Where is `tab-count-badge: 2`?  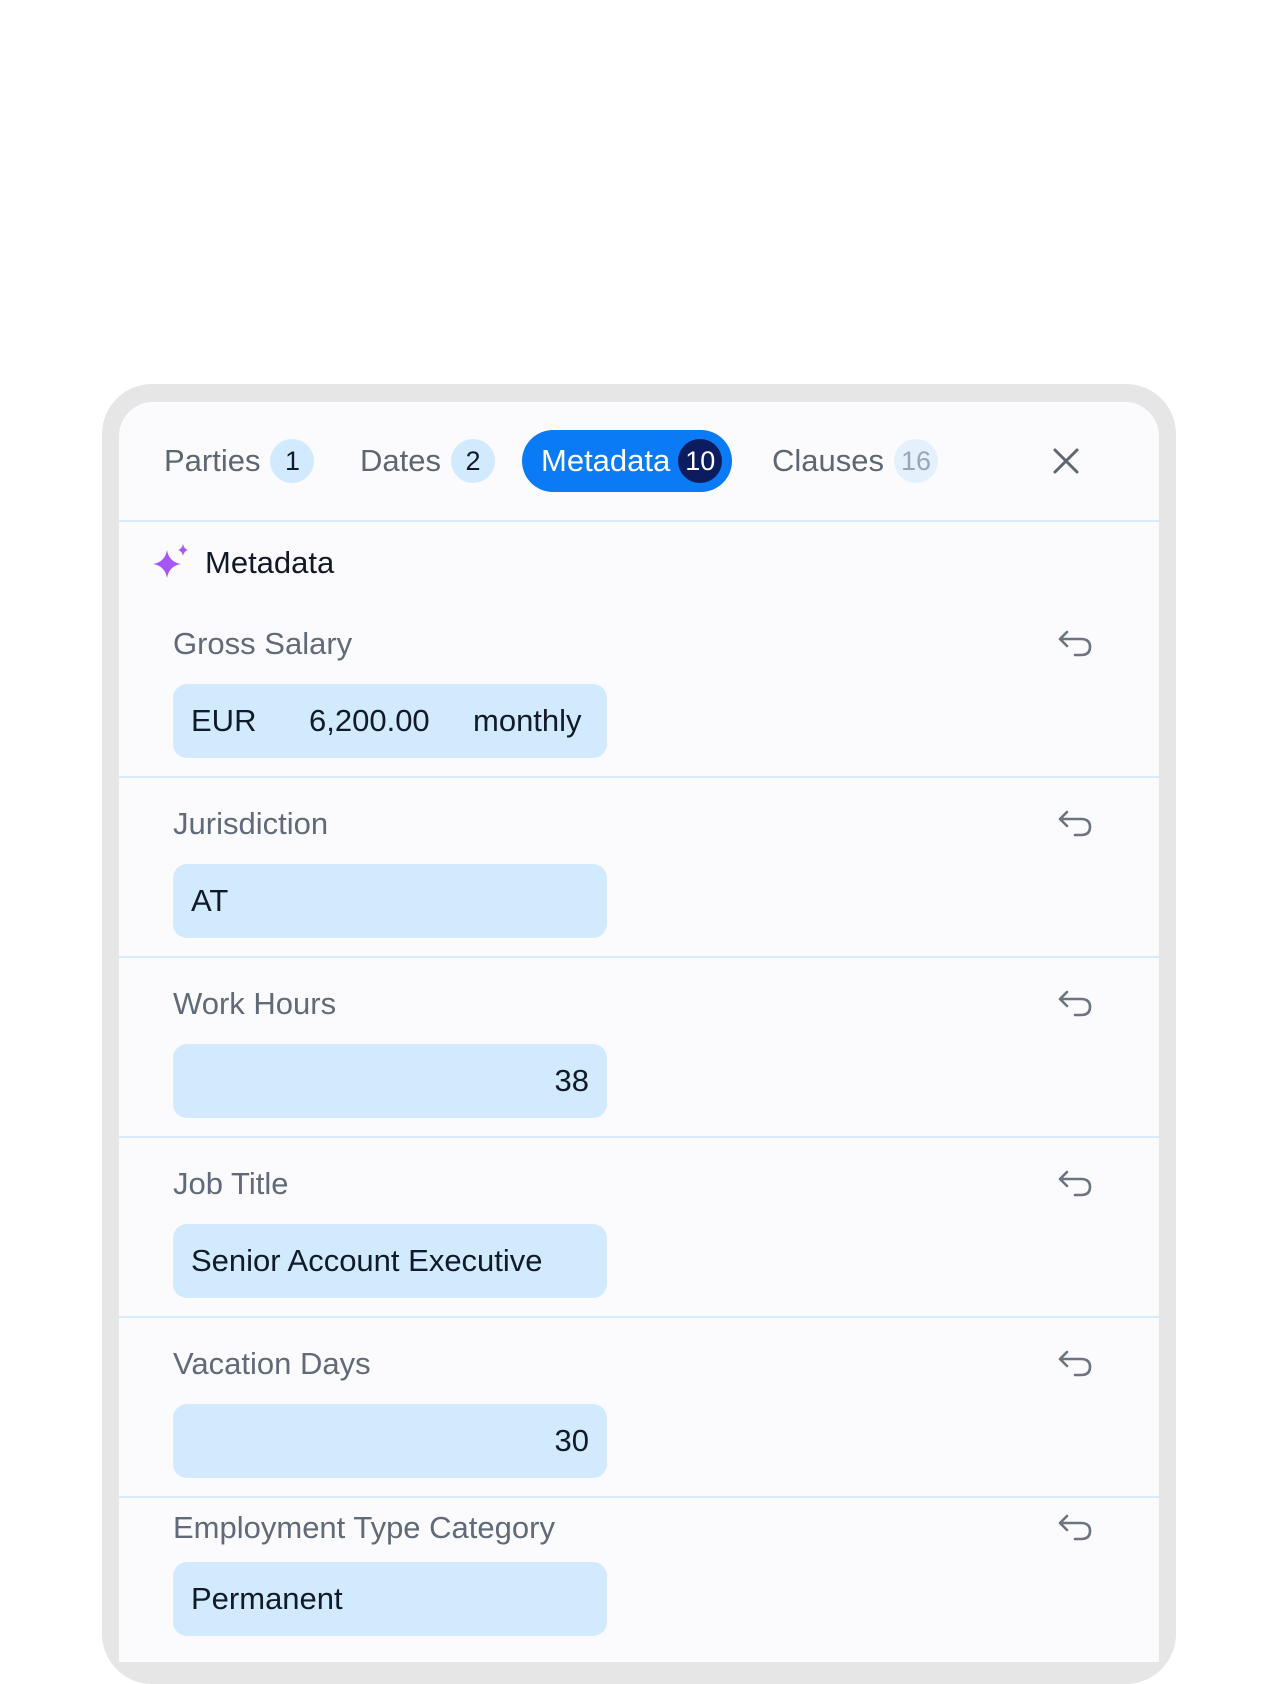
tab-count-badge: 2 is located at coordinates (472, 461).